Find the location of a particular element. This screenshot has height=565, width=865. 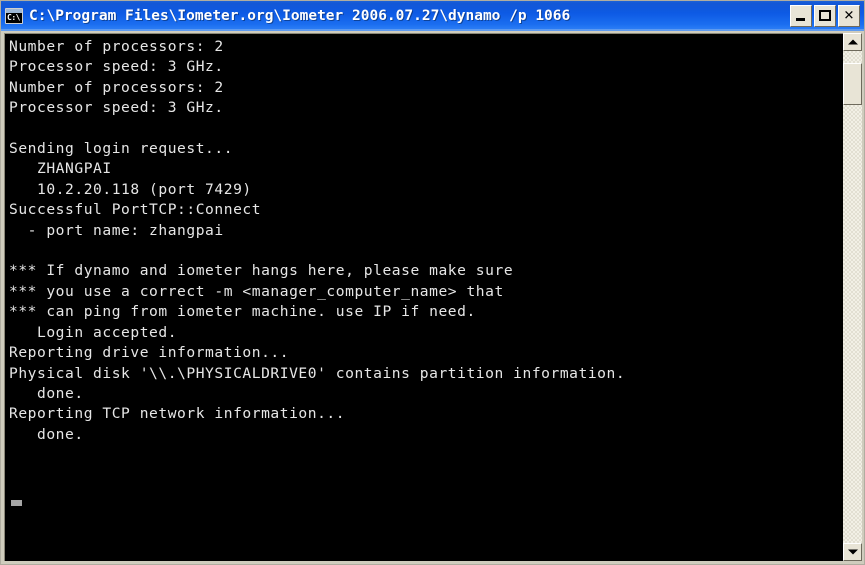

minimize-icon is located at coordinates (800, 19).